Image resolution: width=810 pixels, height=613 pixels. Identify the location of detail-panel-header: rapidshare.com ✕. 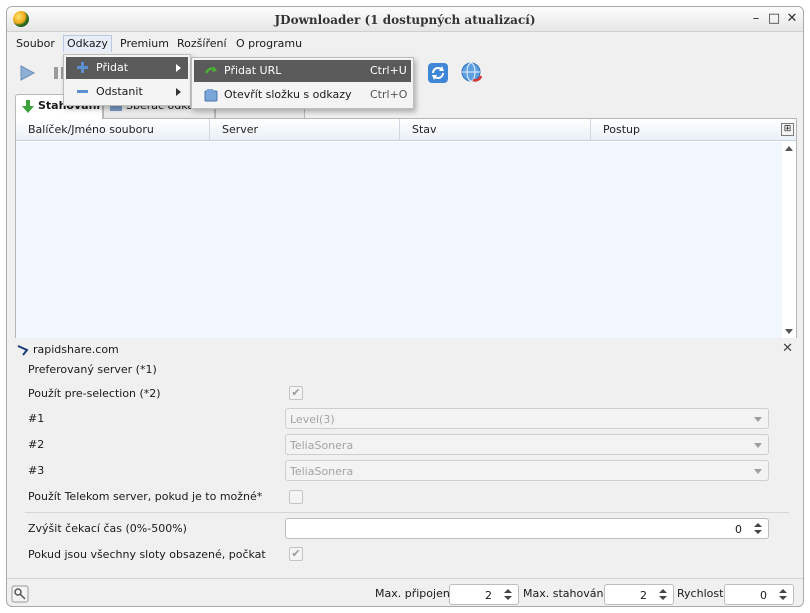
(406, 350).